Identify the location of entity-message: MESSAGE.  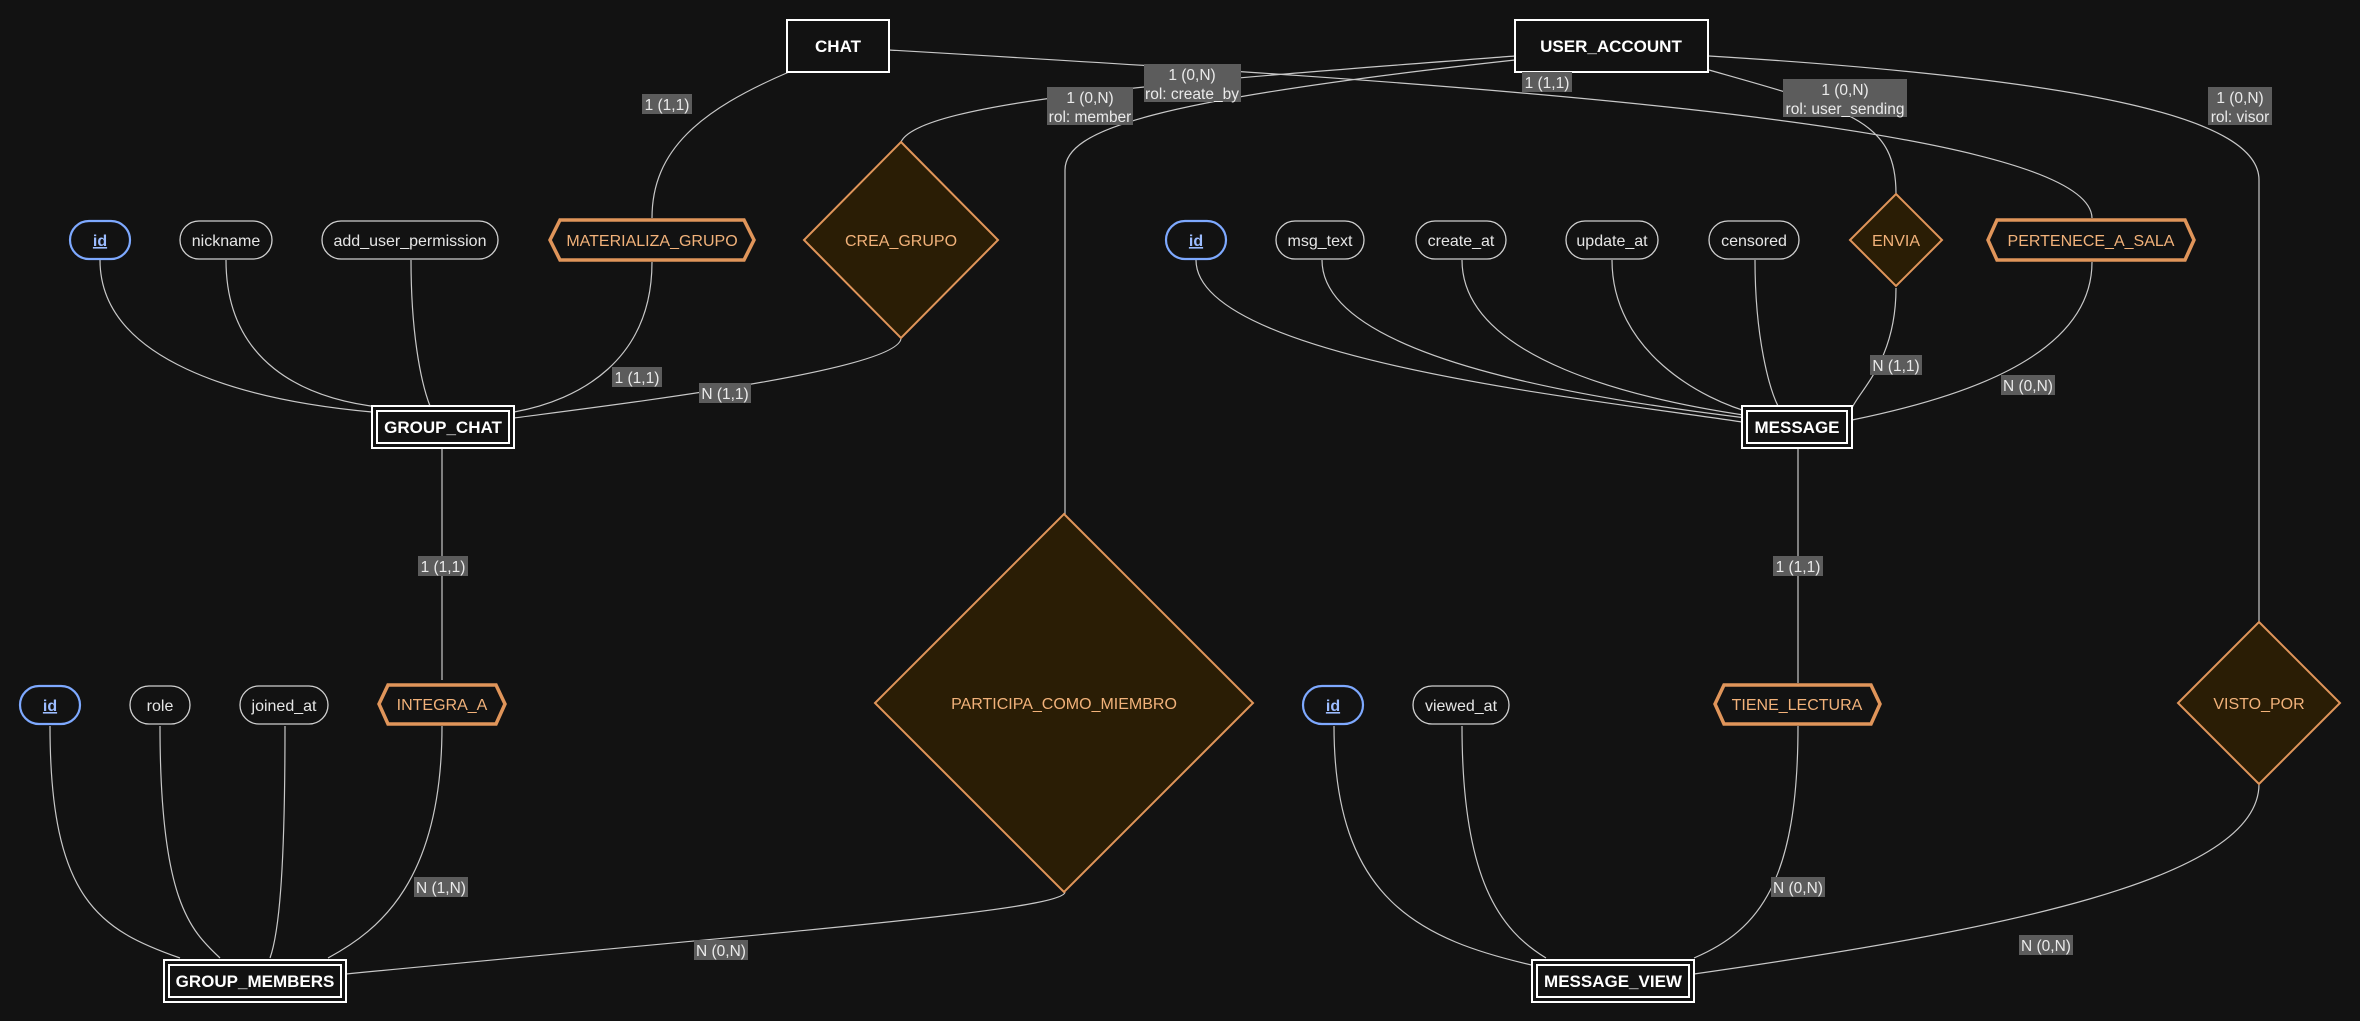
(1797, 427).